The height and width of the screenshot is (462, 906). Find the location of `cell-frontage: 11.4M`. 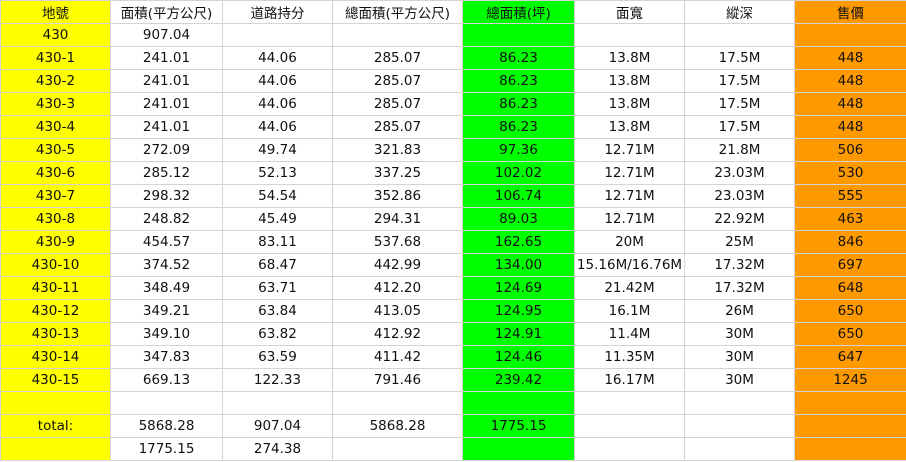

cell-frontage: 11.4M is located at coordinates (629, 334).